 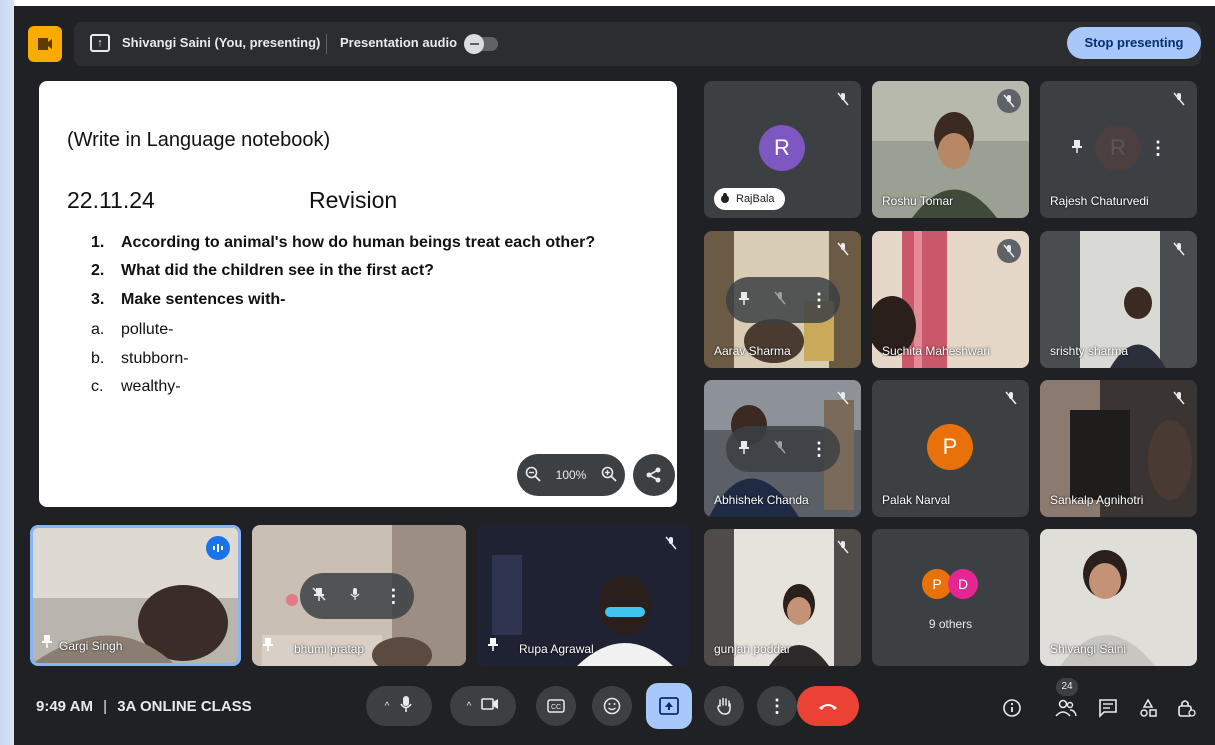 I want to click on present-now-button, so click(x=669, y=706).